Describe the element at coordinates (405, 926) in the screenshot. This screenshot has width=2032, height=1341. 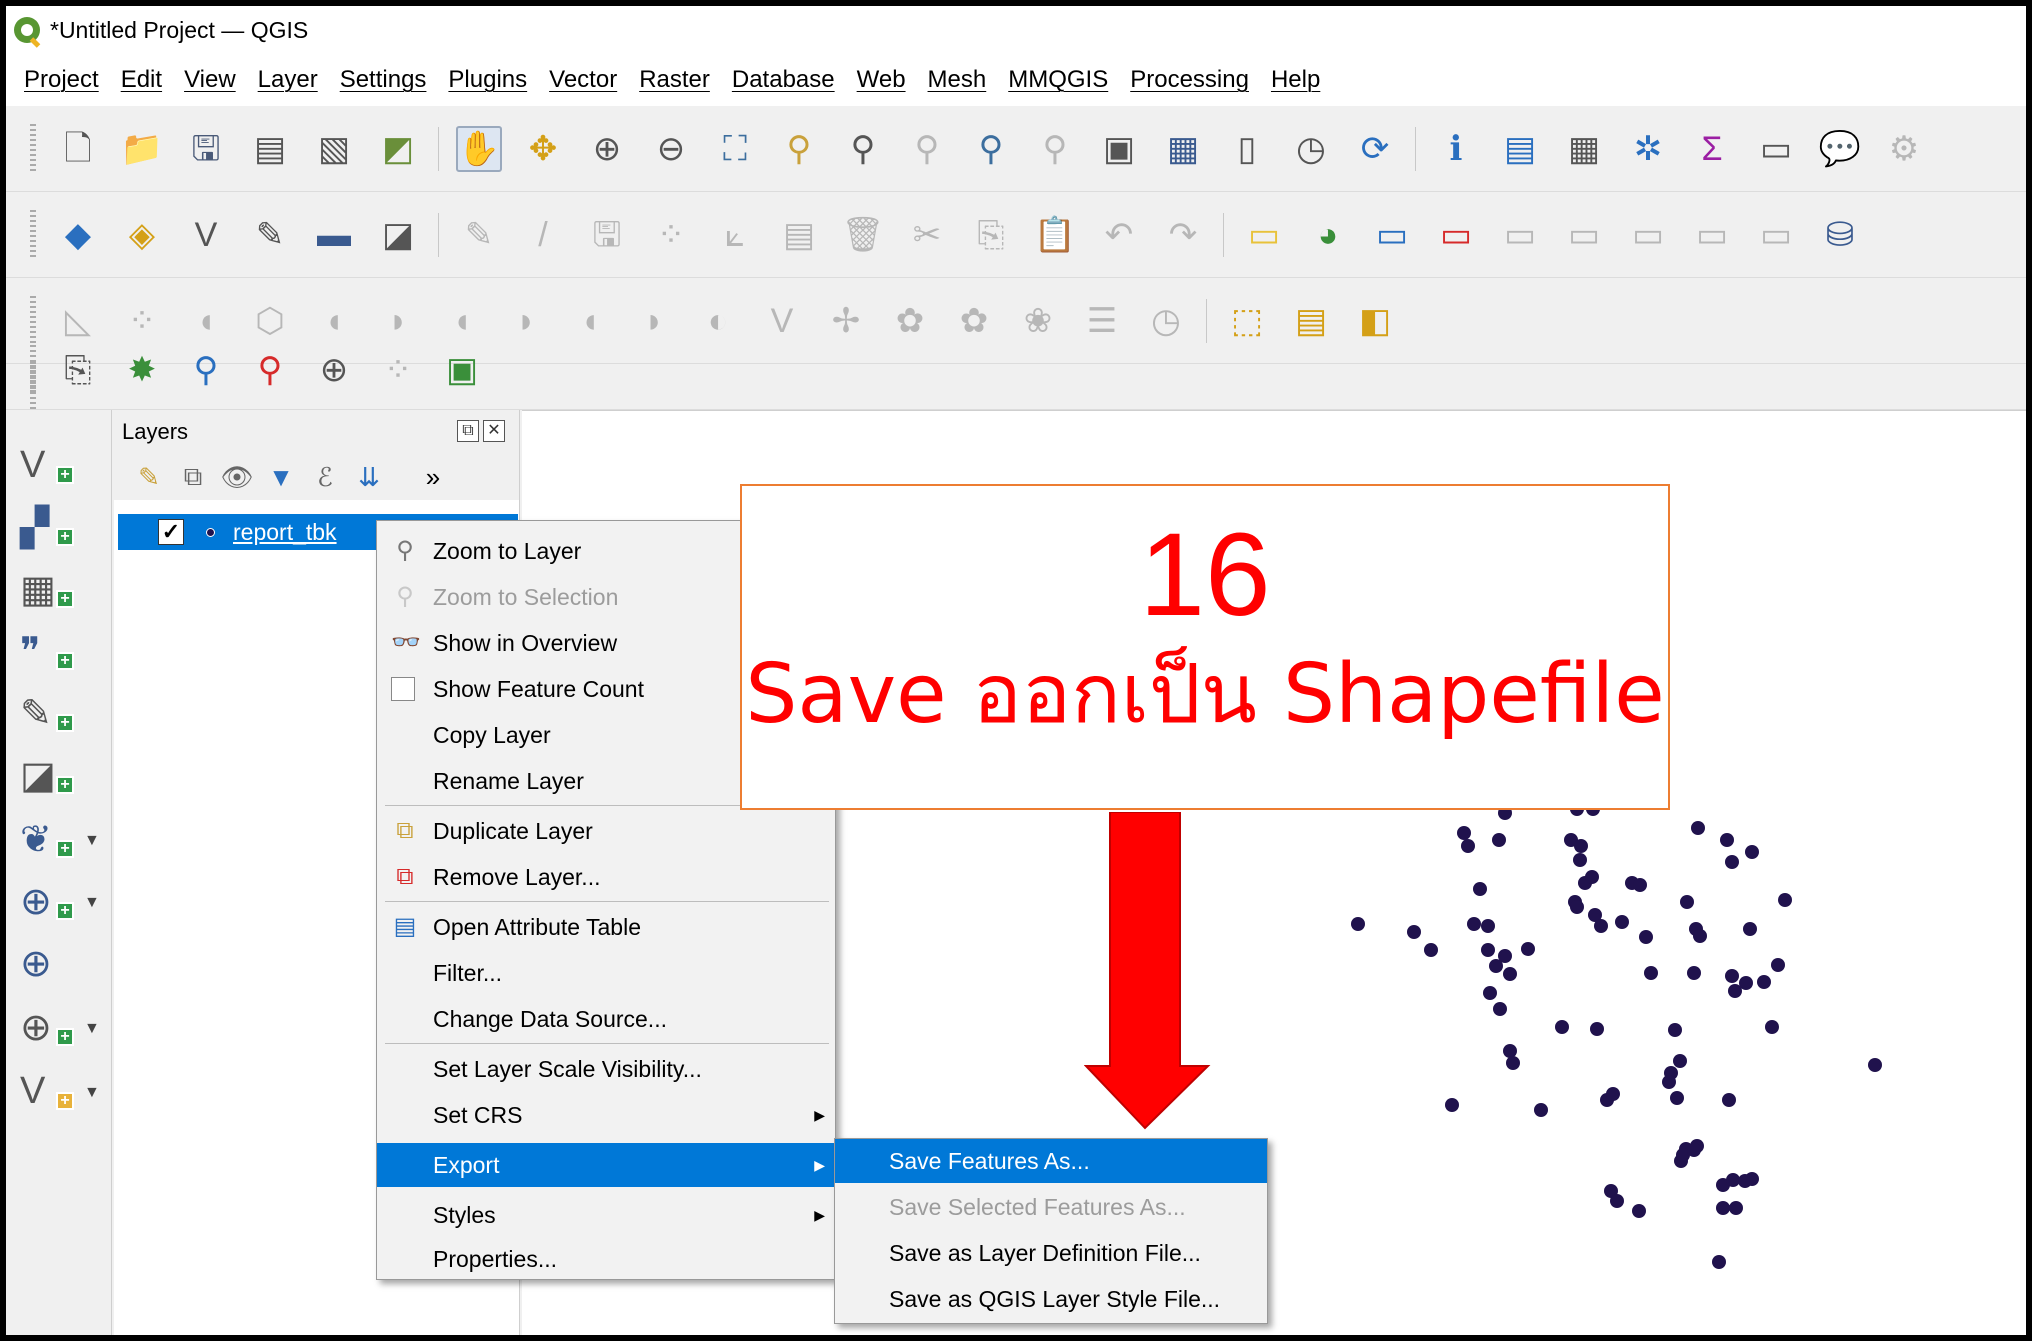
I see `attribute-table-icon: ▤` at that location.